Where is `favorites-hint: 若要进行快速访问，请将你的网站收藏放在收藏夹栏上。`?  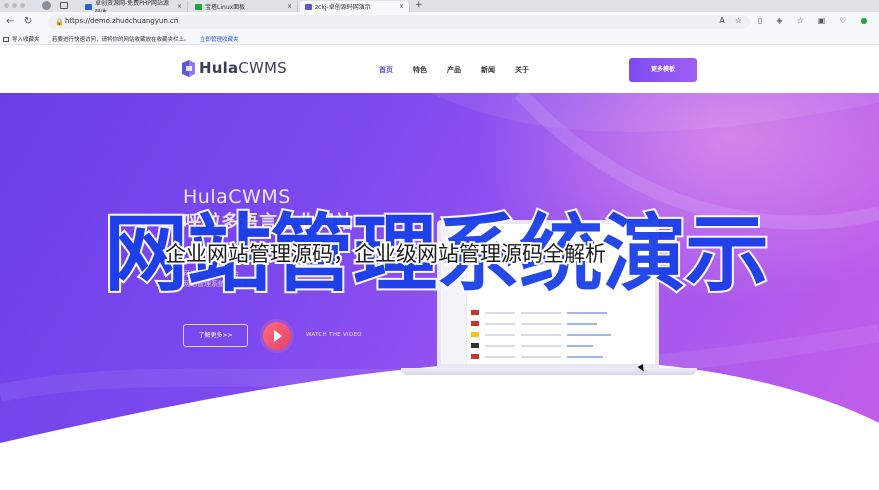
favorites-hint: 若要进行快速访问，请将你的网站收藏放在收藏夹栏上。 is located at coordinates (121, 40).